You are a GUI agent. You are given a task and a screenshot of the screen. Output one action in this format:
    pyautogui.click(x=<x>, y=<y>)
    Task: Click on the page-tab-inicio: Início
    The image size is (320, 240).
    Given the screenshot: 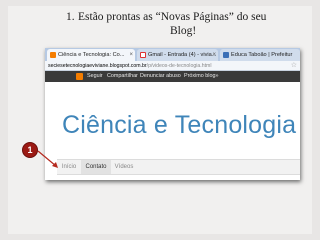 What is the action you would take?
    pyautogui.click(x=69, y=167)
    